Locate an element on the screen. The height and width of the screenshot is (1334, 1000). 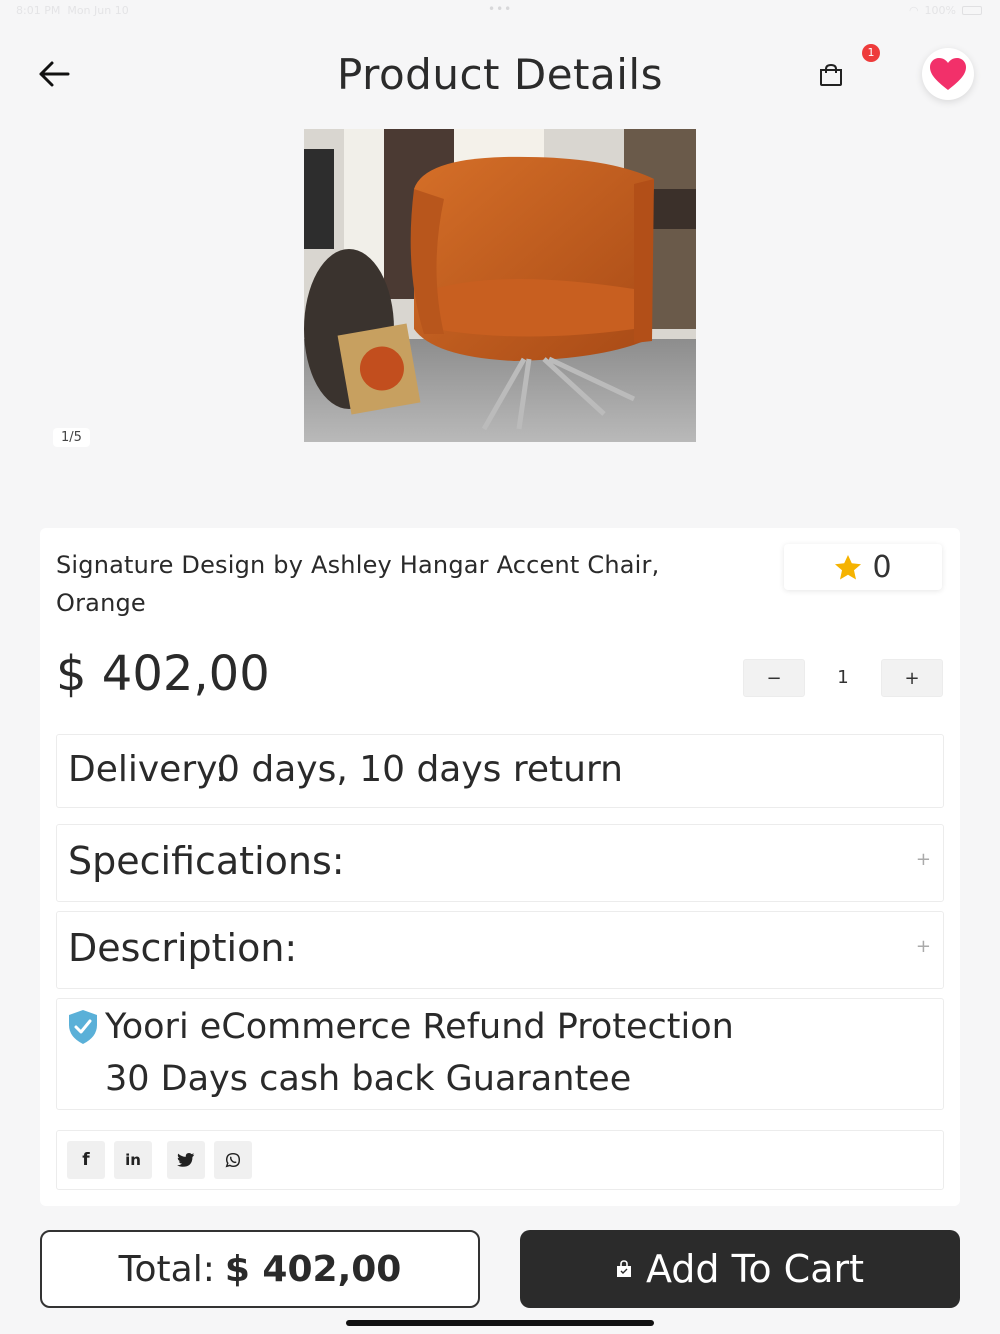
image-counter: 1/5 is located at coordinates (71, 437).